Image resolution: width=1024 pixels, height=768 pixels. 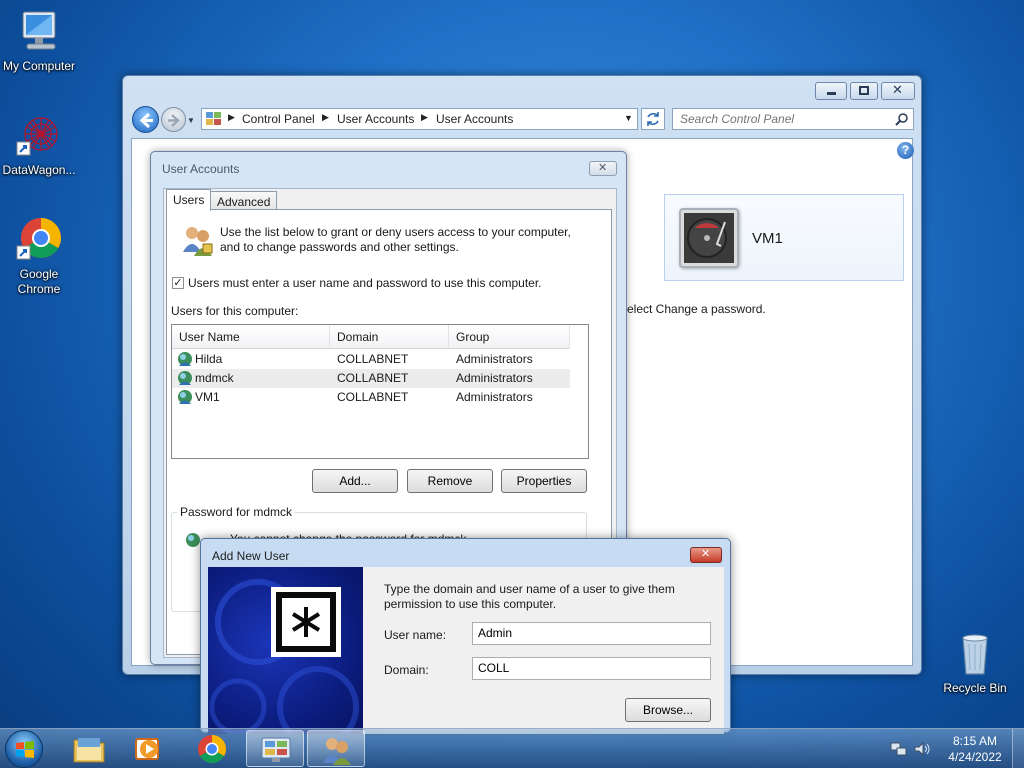 What do you see at coordinates (193, 541) in the screenshot?
I see `password-info-icon` at bounding box center [193, 541].